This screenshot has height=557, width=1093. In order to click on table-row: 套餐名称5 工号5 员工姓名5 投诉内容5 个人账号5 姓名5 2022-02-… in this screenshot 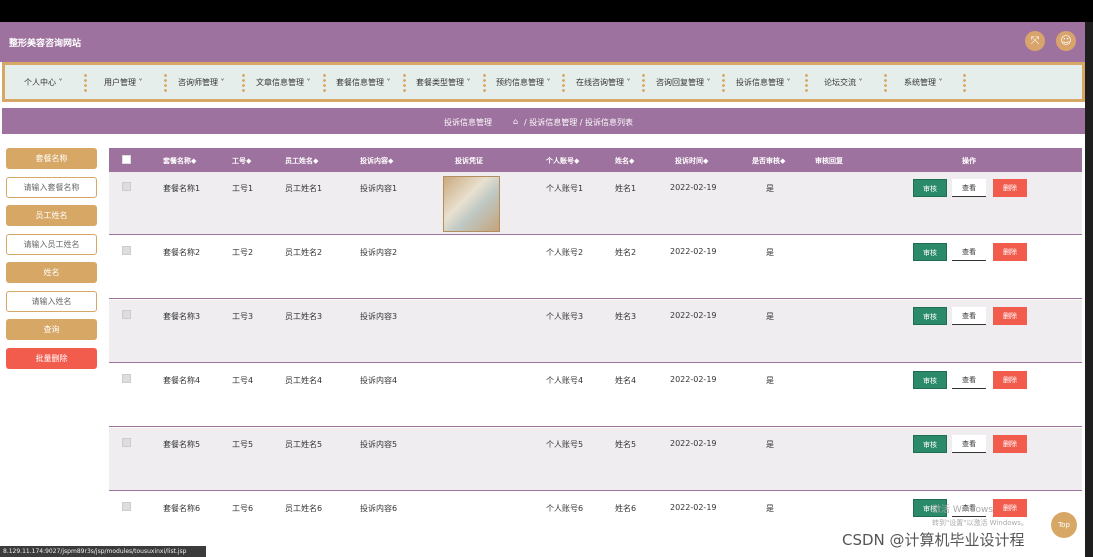, I will do `click(595, 459)`.